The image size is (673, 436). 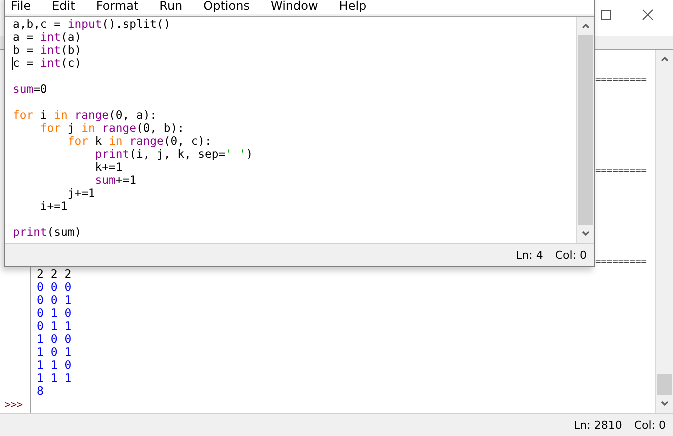 What do you see at coordinates (171, 7) in the screenshot?
I see `menu-item: Run` at bounding box center [171, 7].